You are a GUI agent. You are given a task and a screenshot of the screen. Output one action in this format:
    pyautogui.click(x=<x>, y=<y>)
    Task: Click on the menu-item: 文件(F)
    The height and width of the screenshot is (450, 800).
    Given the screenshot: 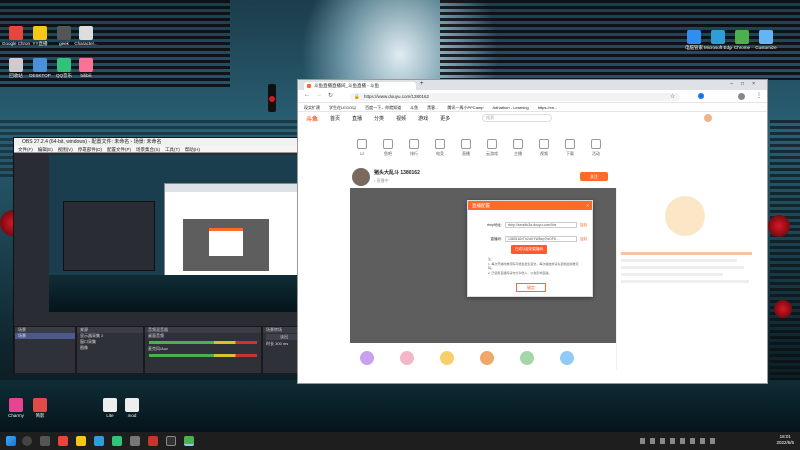 What is the action you would take?
    pyautogui.click(x=25, y=149)
    